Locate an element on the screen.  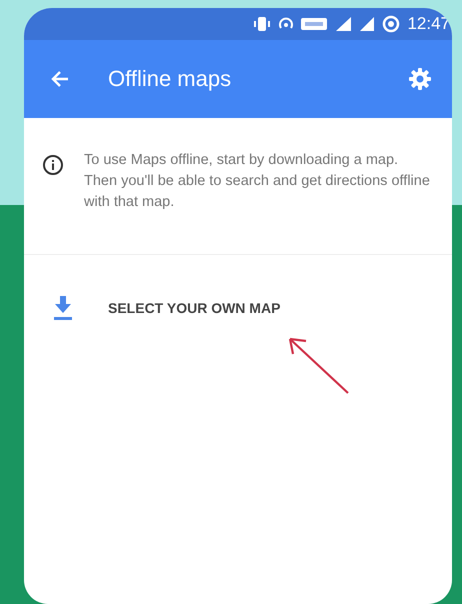
battery-saver-icon is located at coordinates (391, 24).